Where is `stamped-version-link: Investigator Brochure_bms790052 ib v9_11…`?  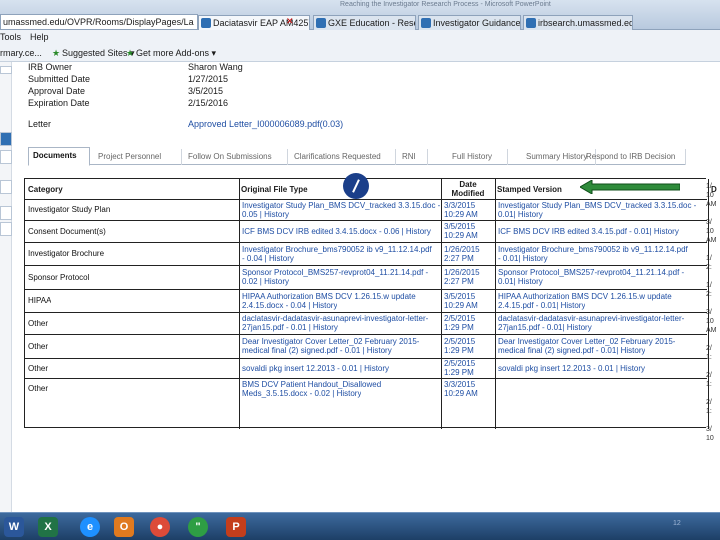 stamped-version-link: Investigator Brochure_bms790052 ib v9_11… is located at coordinates (593, 249).